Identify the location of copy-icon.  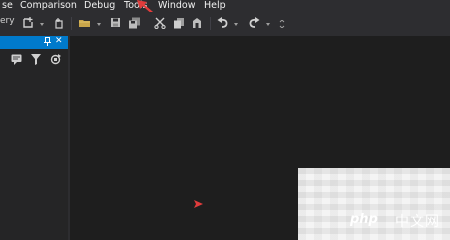
(179, 23).